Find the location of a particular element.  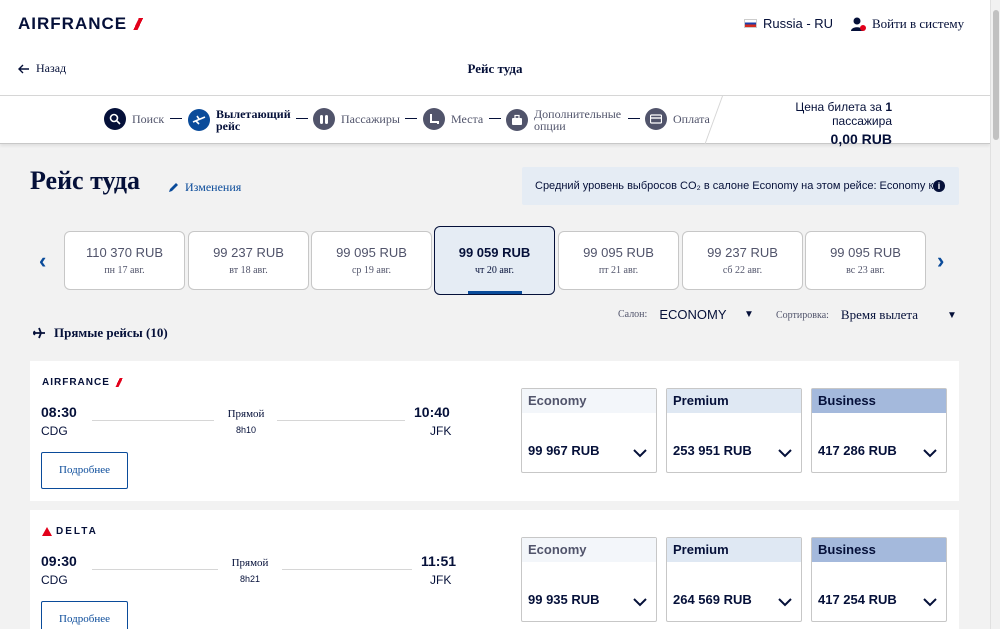

step-extras: Дополнительные опции is located at coordinates (565, 120).